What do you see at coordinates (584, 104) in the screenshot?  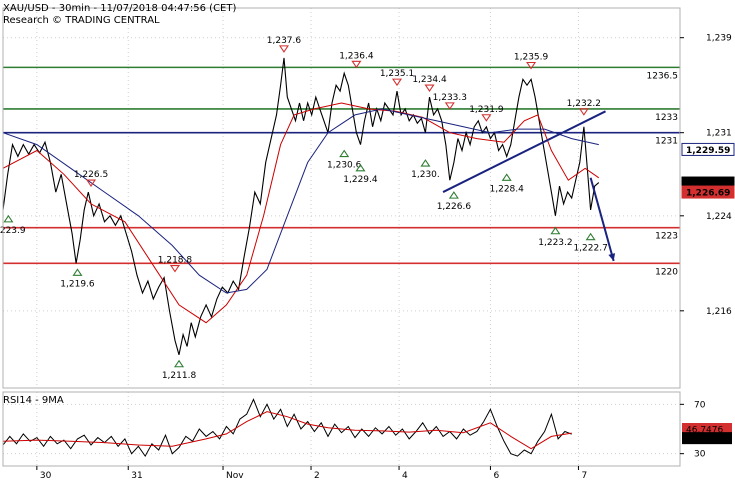 I see `swing-high-label: 1,232.2` at bounding box center [584, 104].